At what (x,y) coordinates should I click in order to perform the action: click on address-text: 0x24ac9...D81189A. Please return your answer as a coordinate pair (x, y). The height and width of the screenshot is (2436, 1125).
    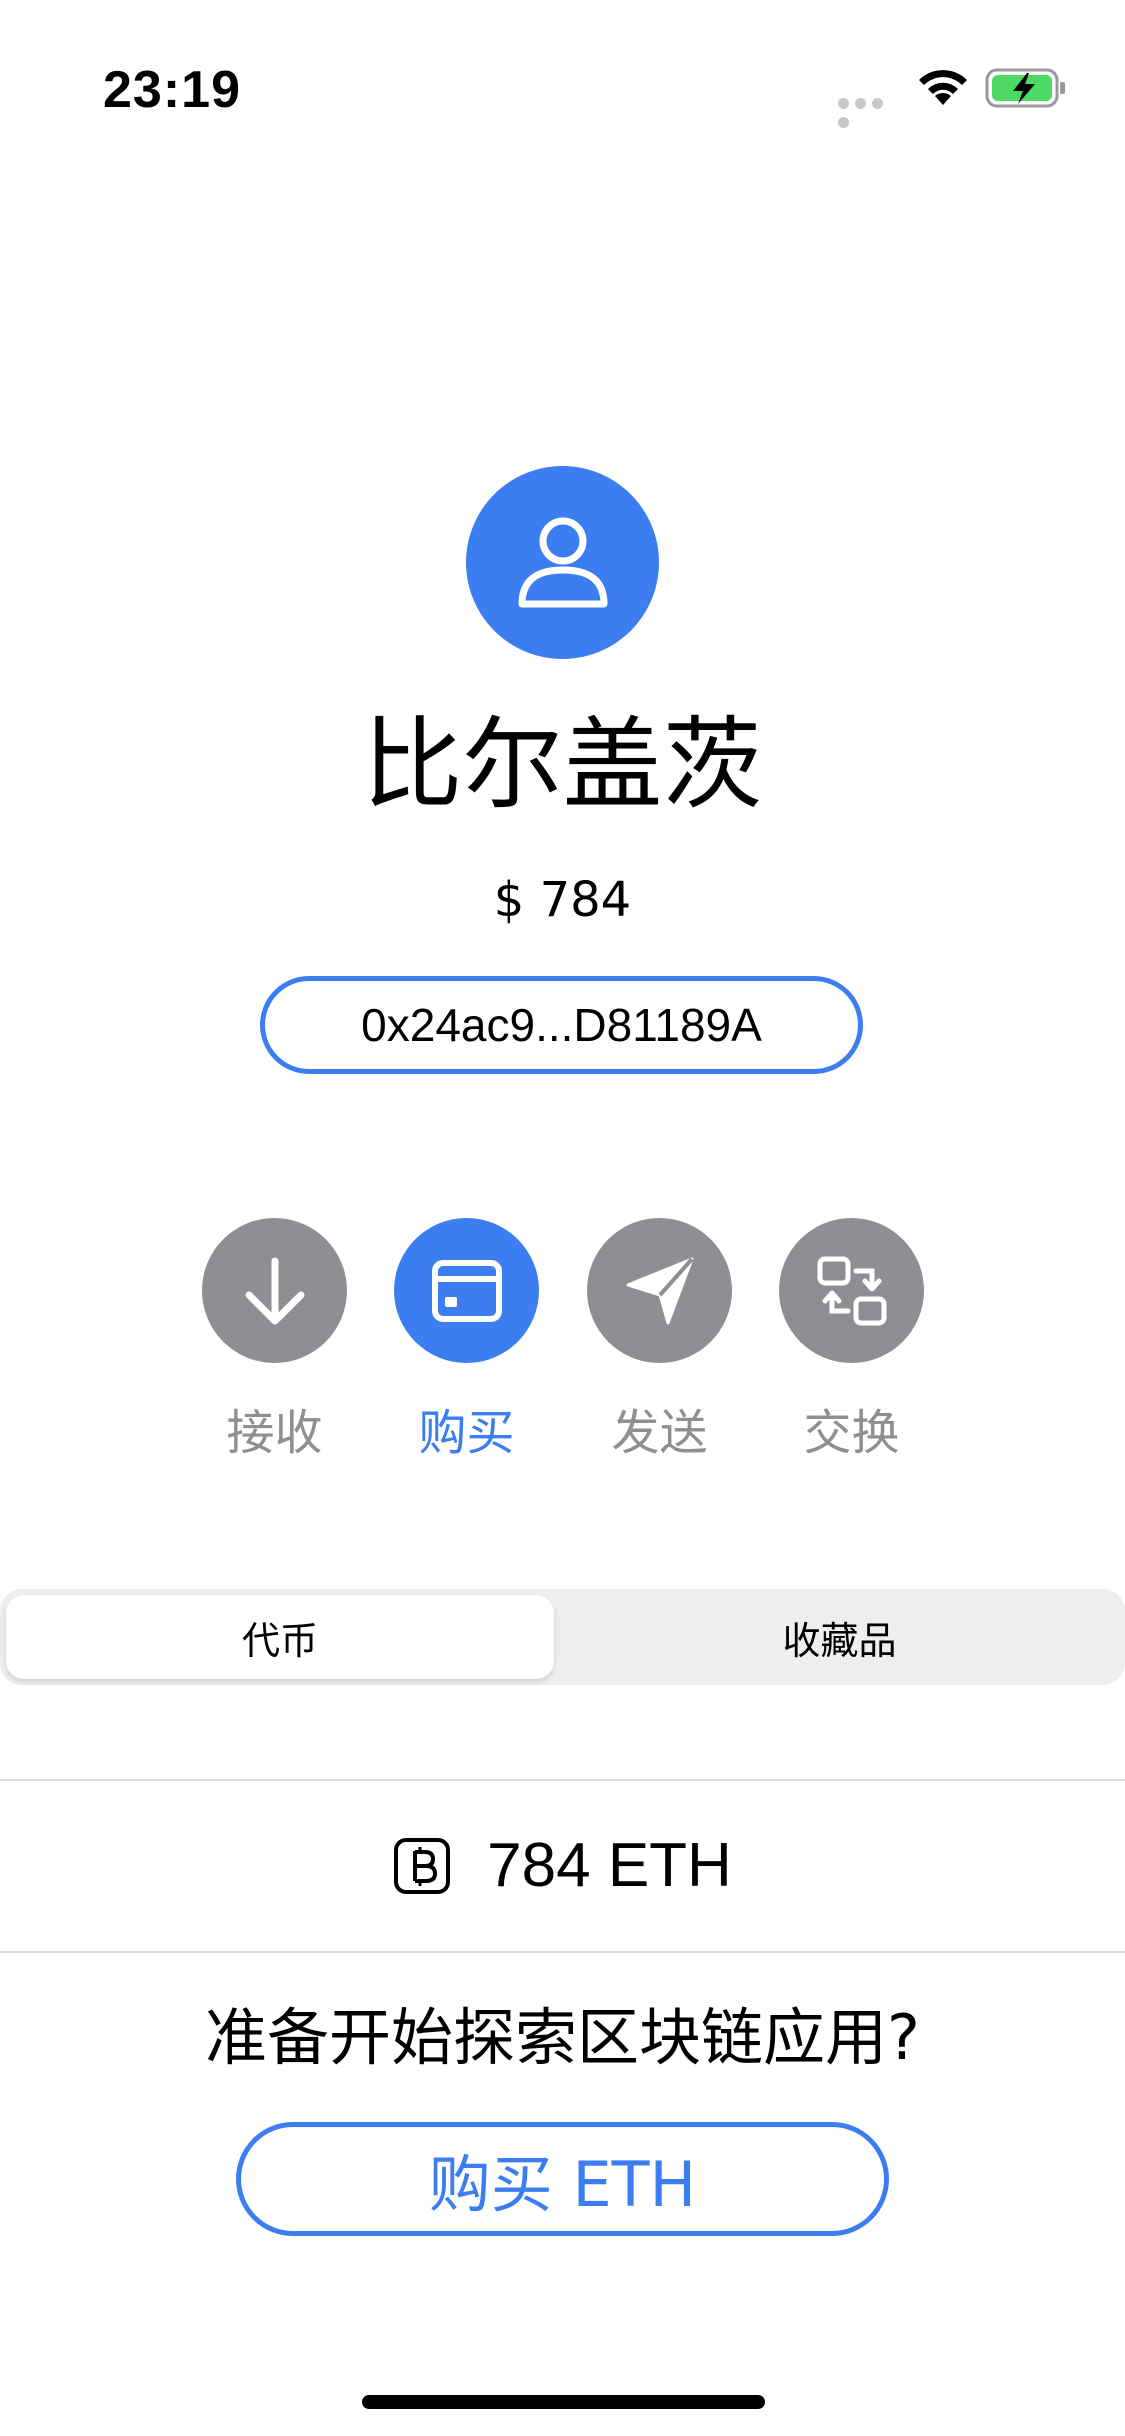
    Looking at the image, I should click on (561, 1025).